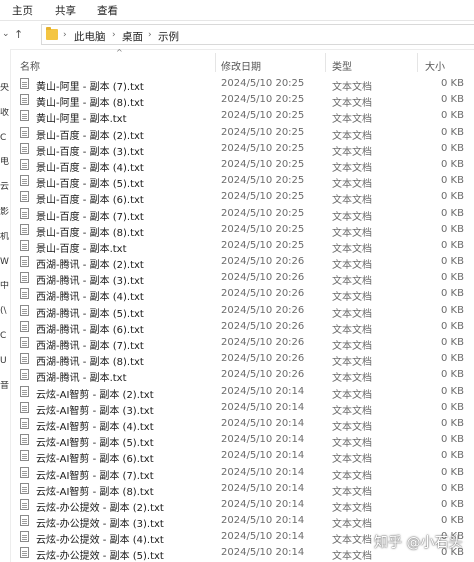 This screenshot has width=474, height=562. I want to click on file-name: 景山-百度 - 副本 (3).txt, so click(90, 152).